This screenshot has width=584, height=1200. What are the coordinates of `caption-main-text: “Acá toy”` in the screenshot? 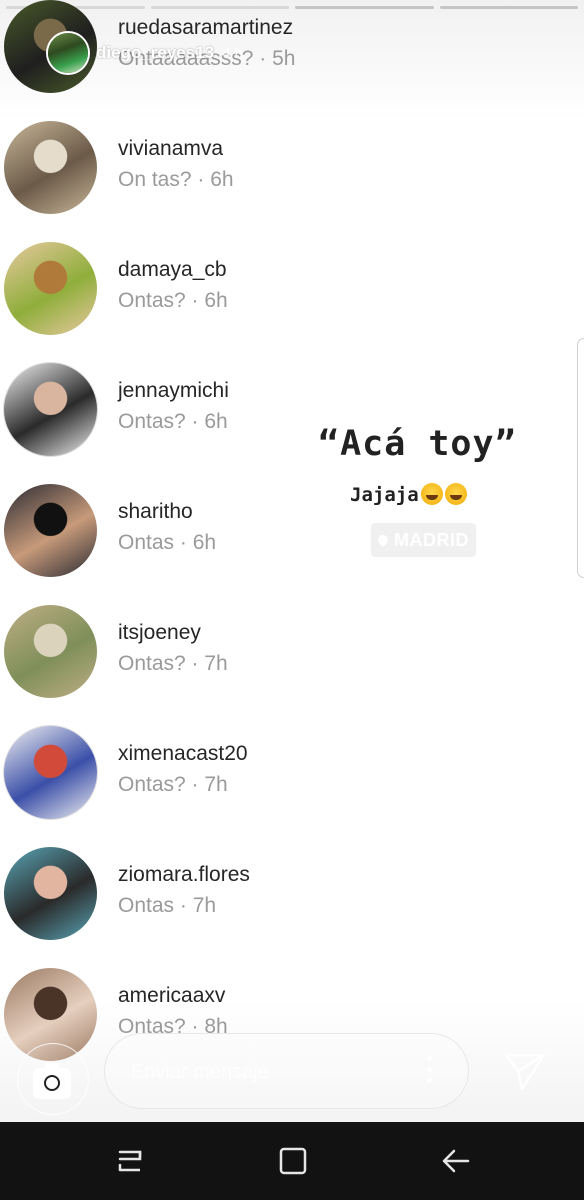 It's located at (417, 444).